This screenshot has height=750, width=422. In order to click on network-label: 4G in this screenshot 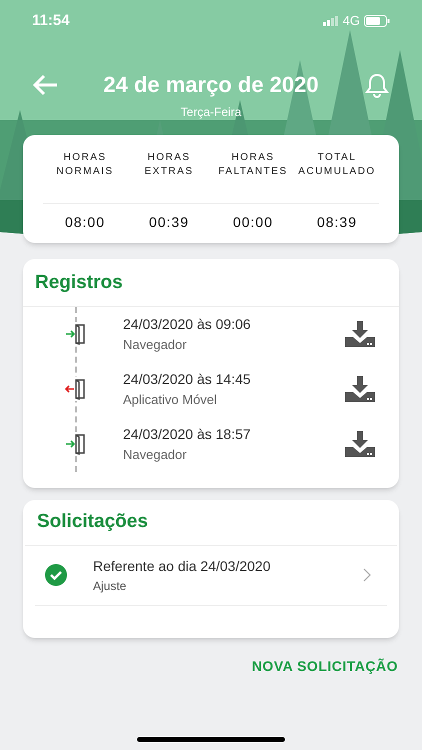, I will do `click(351, 21)`.